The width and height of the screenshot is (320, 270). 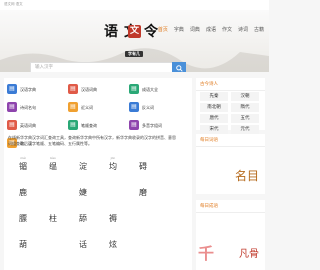 What do you see at coordinates (28, 89) in the screenshot?
I see `tool-label: 汉语字典` at bounding box center [28, 89].